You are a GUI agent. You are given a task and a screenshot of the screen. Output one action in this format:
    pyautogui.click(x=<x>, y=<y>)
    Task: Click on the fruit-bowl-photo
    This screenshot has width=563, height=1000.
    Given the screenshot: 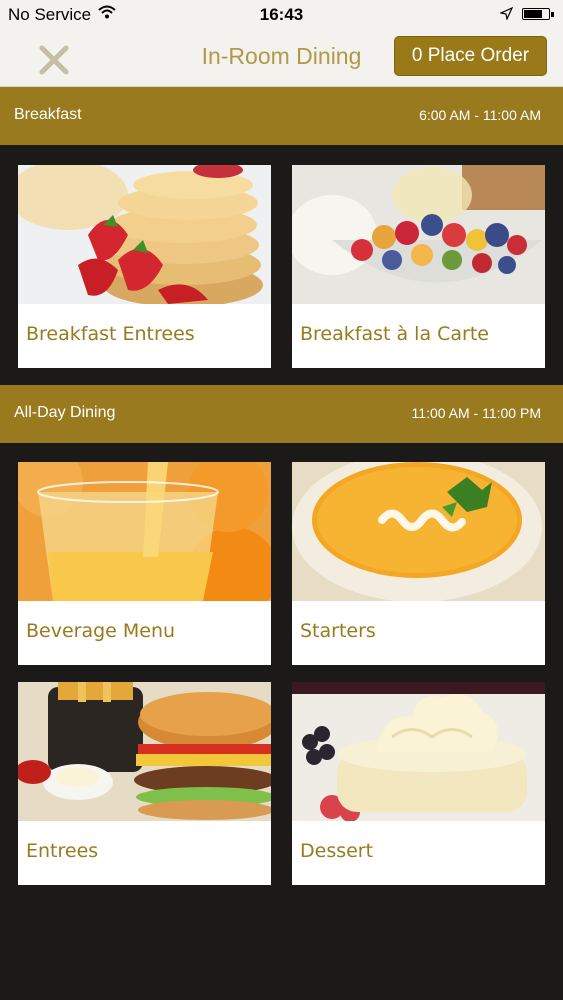 What is the action you would take?
    pyautogui.click(x=418, y=234)
    